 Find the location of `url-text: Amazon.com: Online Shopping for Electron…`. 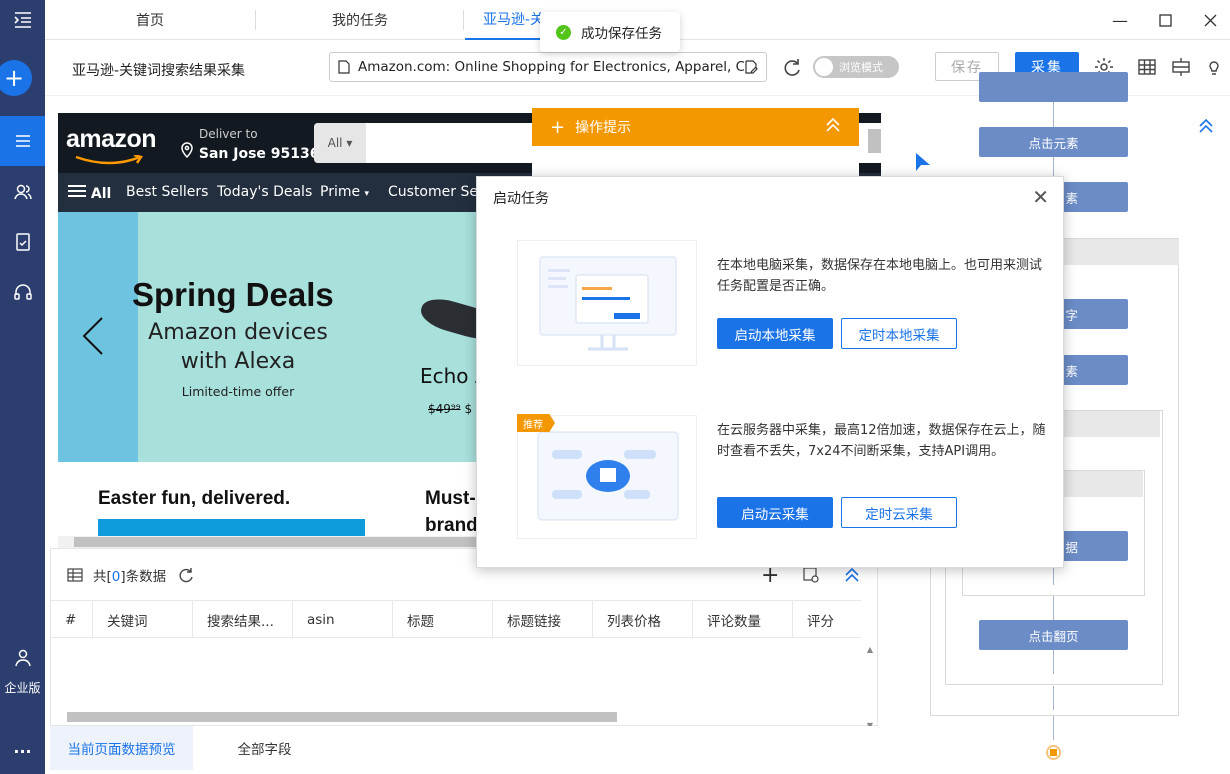

url-text: Amazon.com: Online Shopping for Electron… is located at coordinates (551, 67).